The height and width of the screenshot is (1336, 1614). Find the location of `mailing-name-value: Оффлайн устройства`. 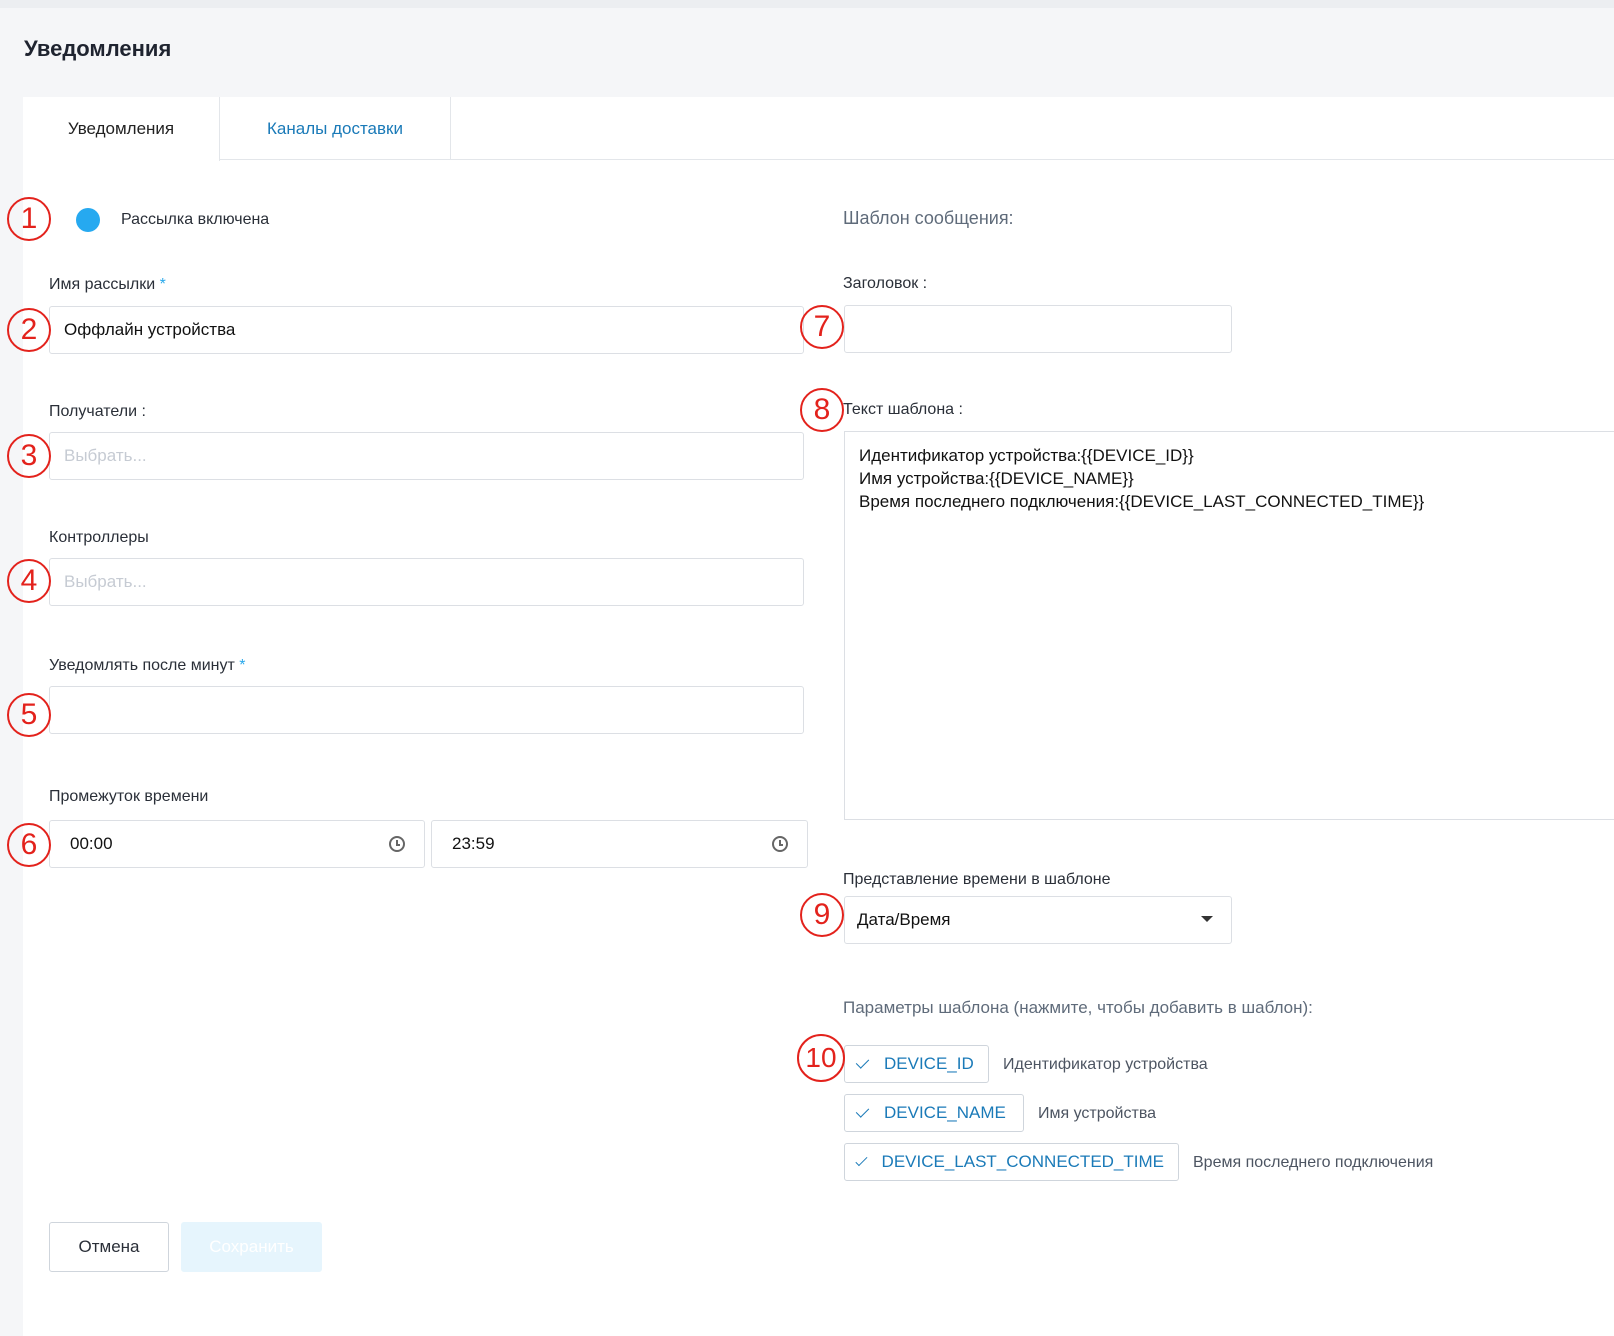

mailing-name-value: Оффлайн устройства is located at coordinates (150, 329).